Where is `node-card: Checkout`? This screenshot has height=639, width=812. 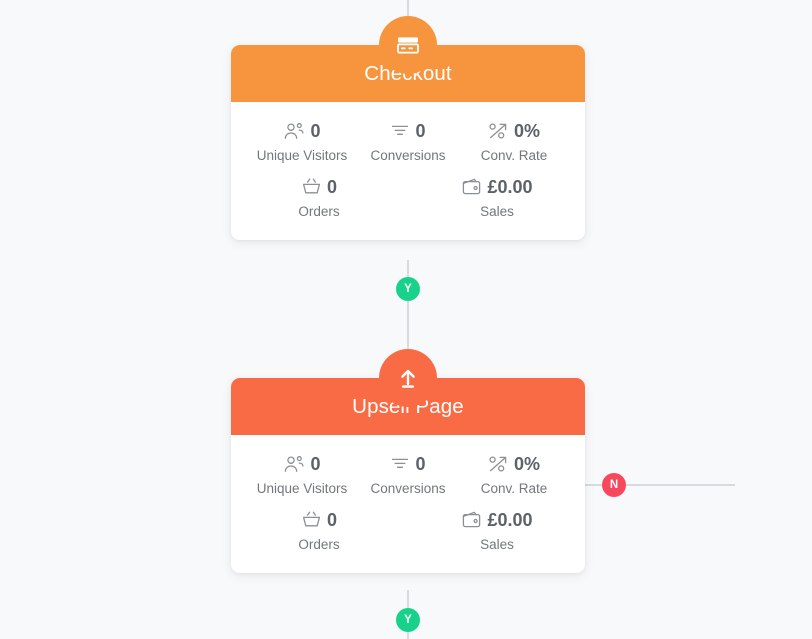 node-card: Checkout is located at coordinates (408, 142).